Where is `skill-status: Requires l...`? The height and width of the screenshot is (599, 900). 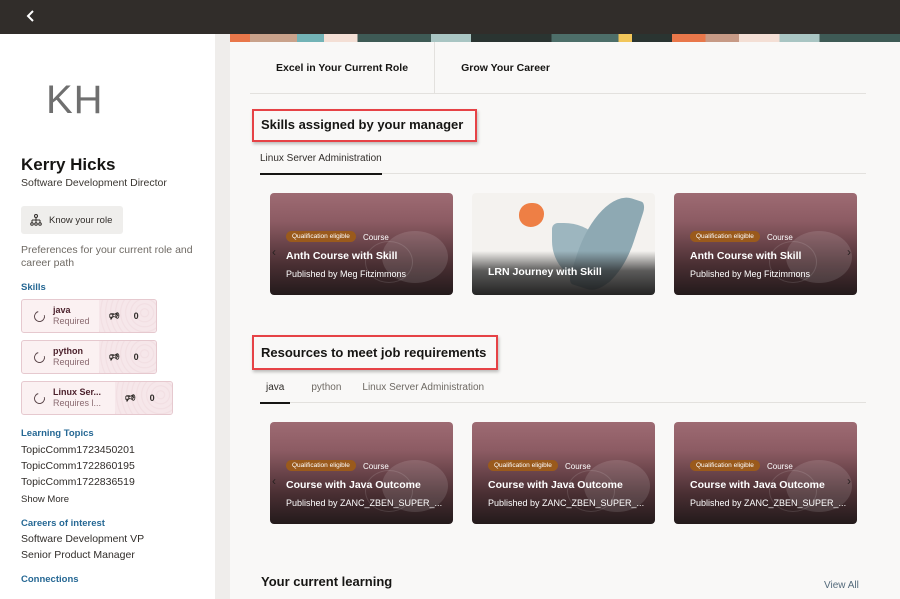
skill-status: Requires l... is located at coordinates (77, 403).